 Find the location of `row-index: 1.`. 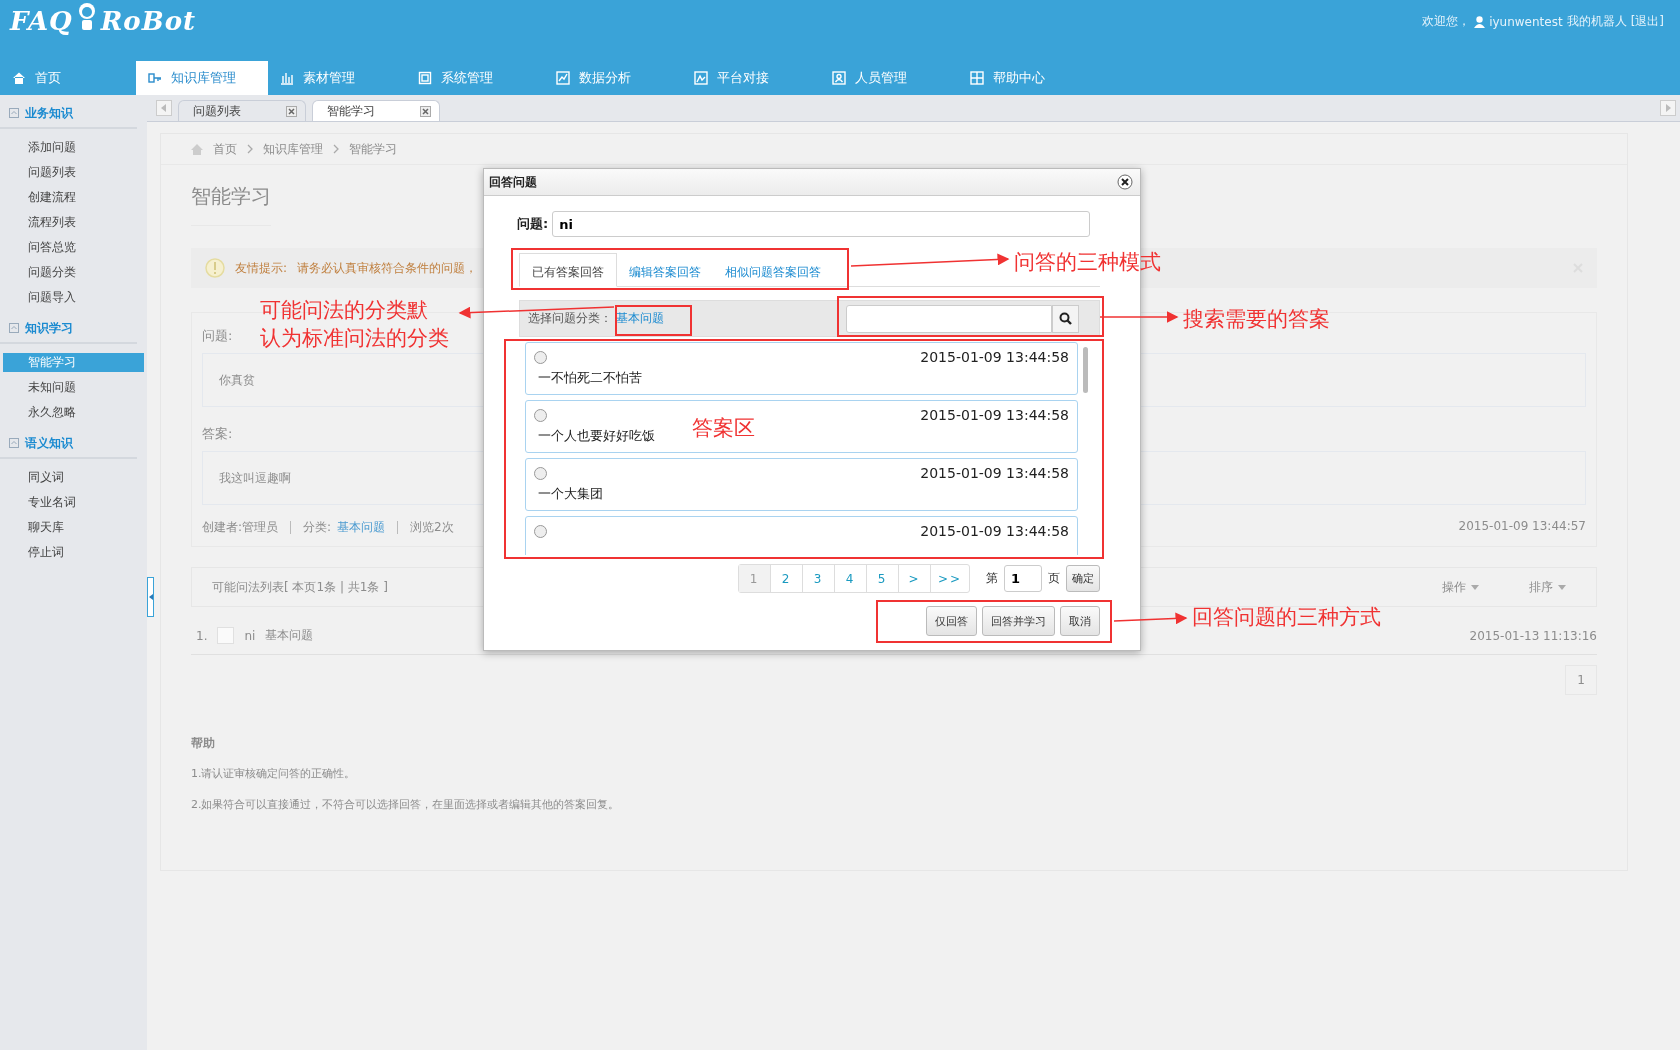

row-index: 1. is located at coordinates (202, 635).